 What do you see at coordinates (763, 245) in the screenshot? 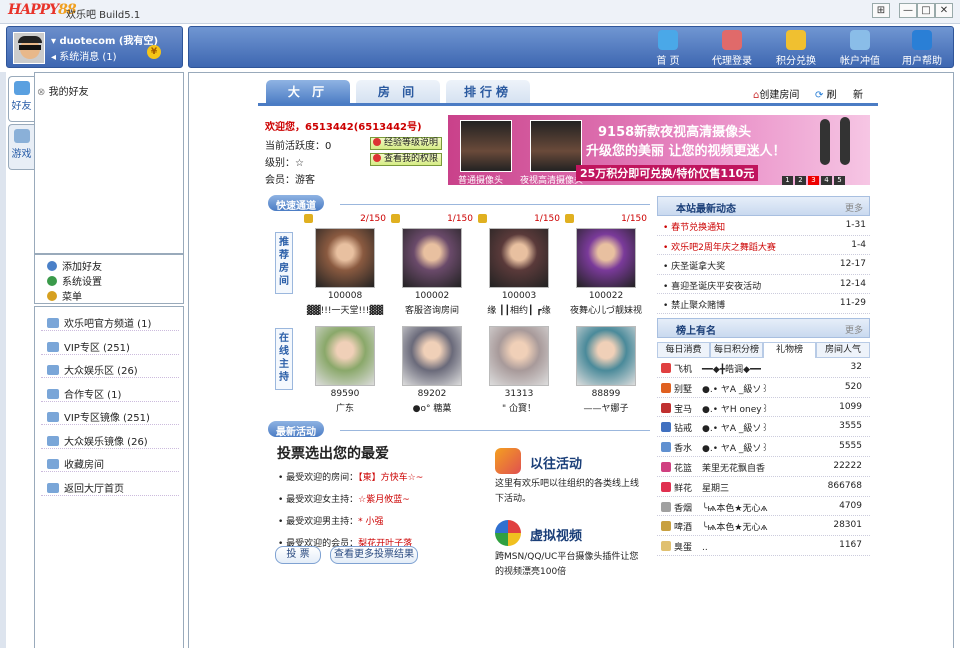
I see `news-item: • 欢乐吧2周年庆之舞蹈大赛 1-4` at bounding box center [763, 245].